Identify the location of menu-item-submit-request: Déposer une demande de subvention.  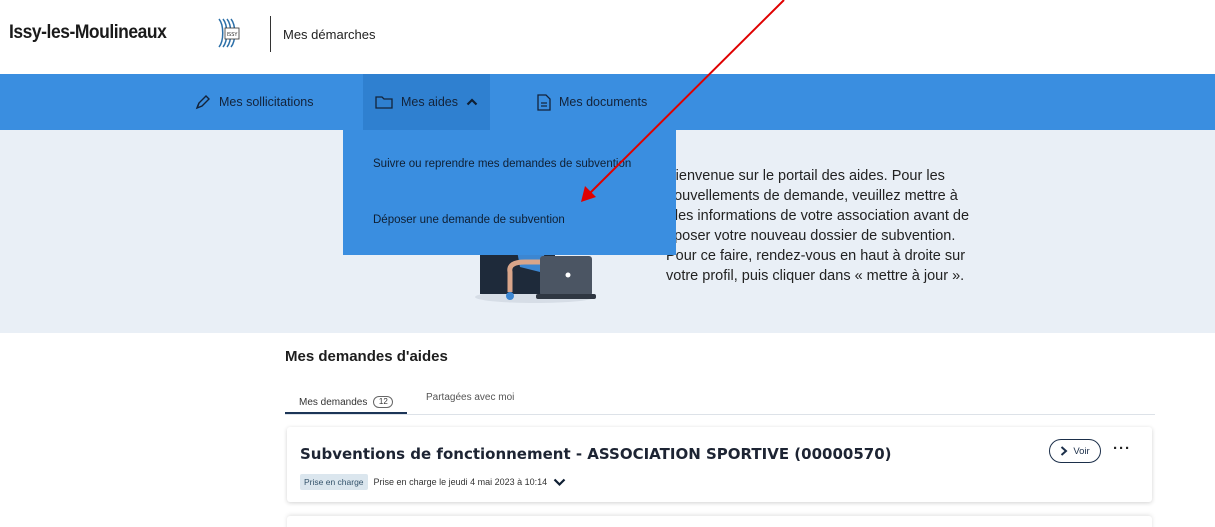
(469, 220).